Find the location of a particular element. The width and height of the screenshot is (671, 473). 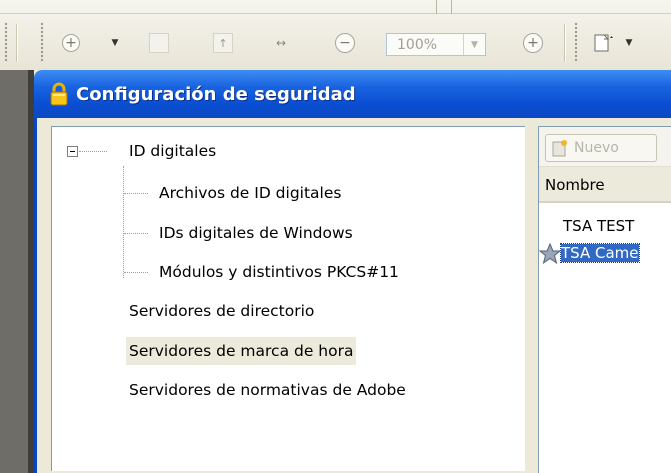

lock-icon is located at coordinates (59, 94).